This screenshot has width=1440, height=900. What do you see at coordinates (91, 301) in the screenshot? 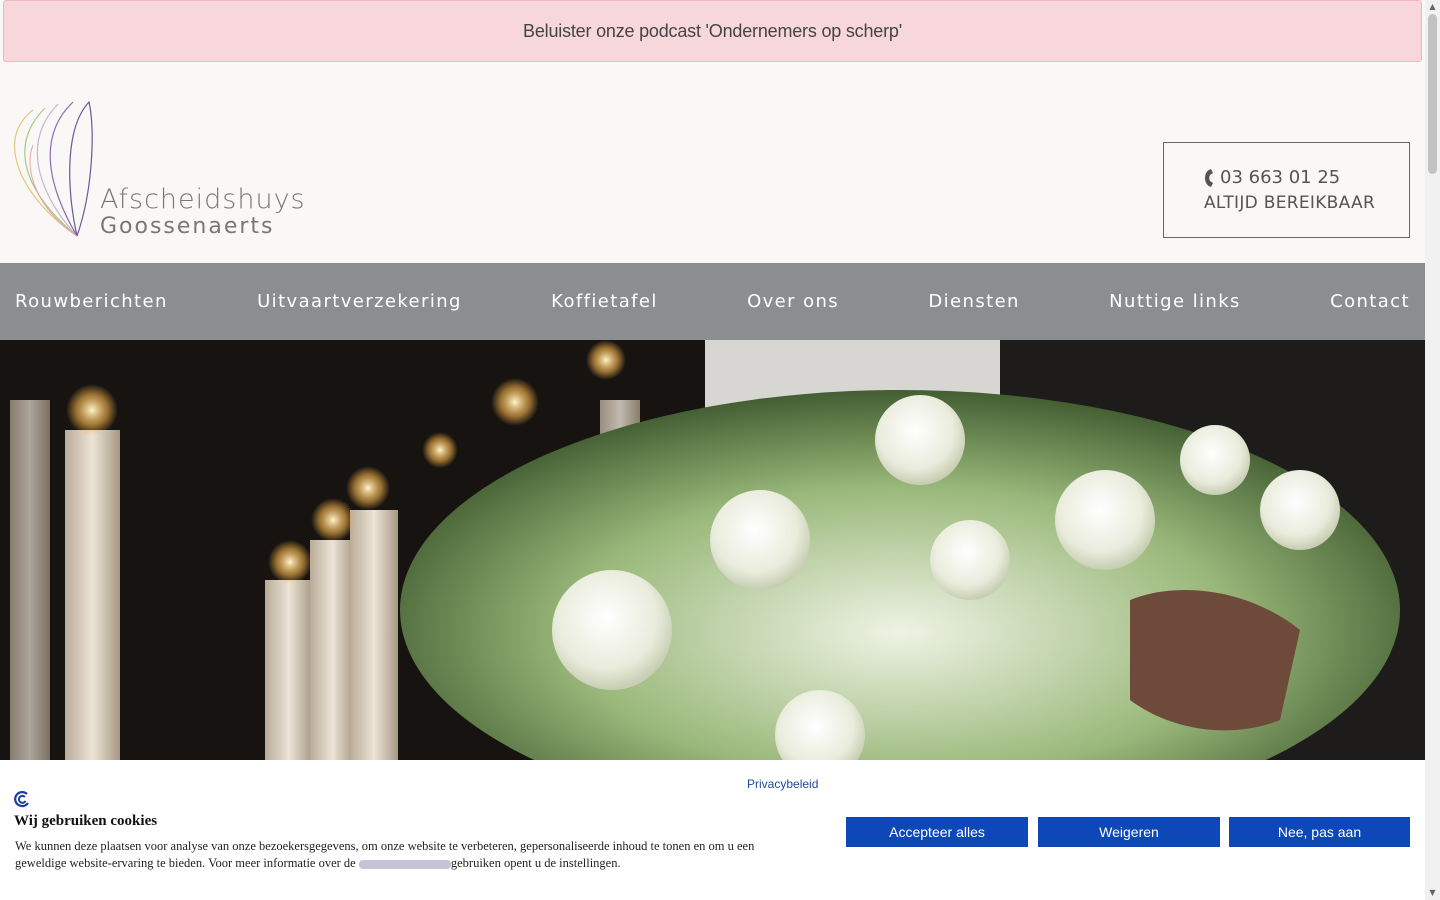
I see `nav-item-rouwberichten: Rouwberichten` at bounding box center [91, 301].